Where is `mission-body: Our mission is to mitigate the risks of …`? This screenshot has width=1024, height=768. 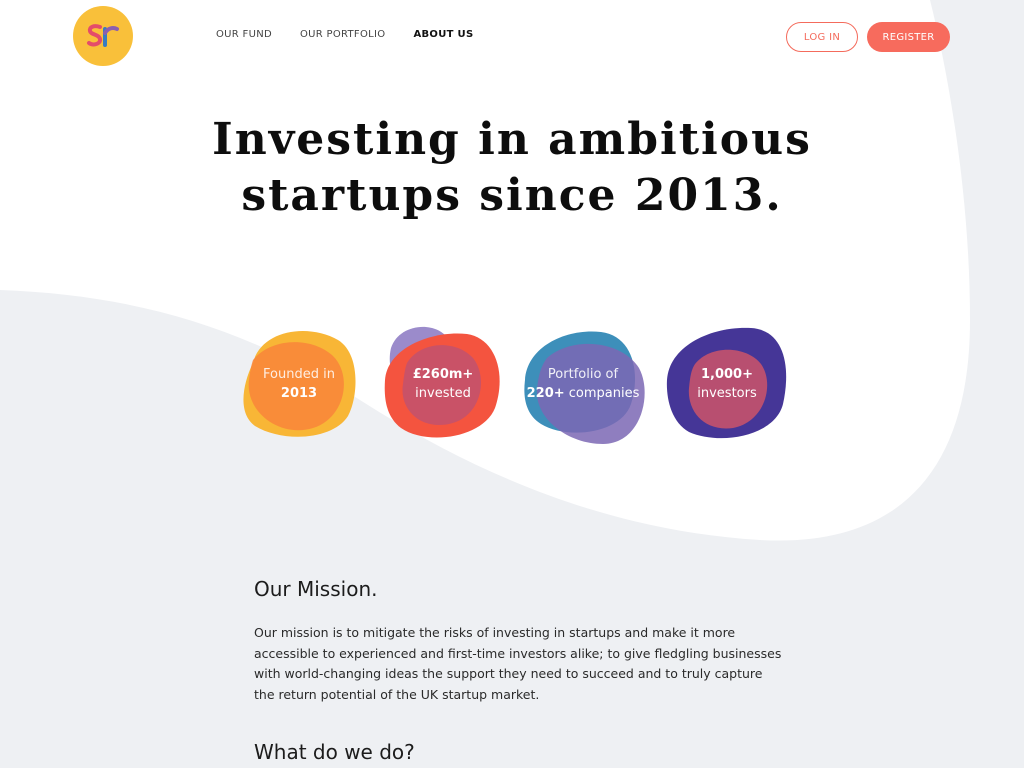
mission-body: Our mission is to mitigate the risks of … is located at coordinates (518, 663).